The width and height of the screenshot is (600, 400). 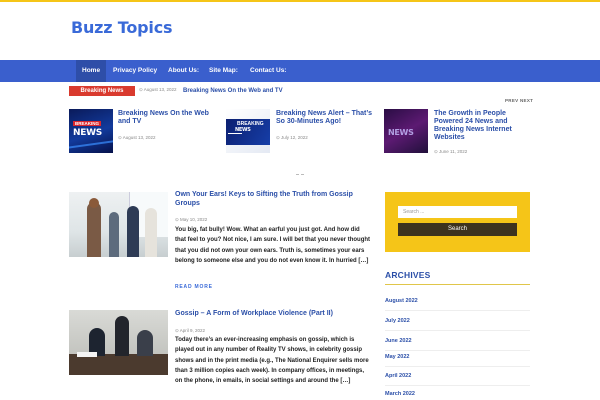 What do you see at coordinates (400, 394) in the screenshot?
I see `archive-link-march-2022: March 2022` at bounding box center [400, 394].